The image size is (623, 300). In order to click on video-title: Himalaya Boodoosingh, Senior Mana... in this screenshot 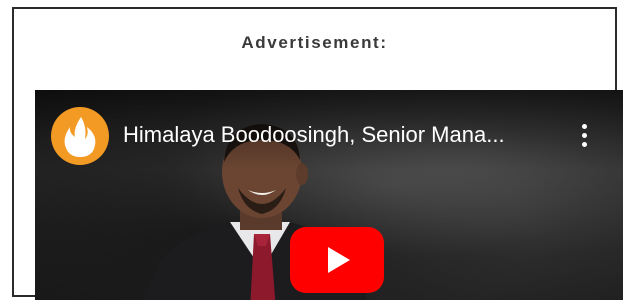, I will do `click(314, 135)`.